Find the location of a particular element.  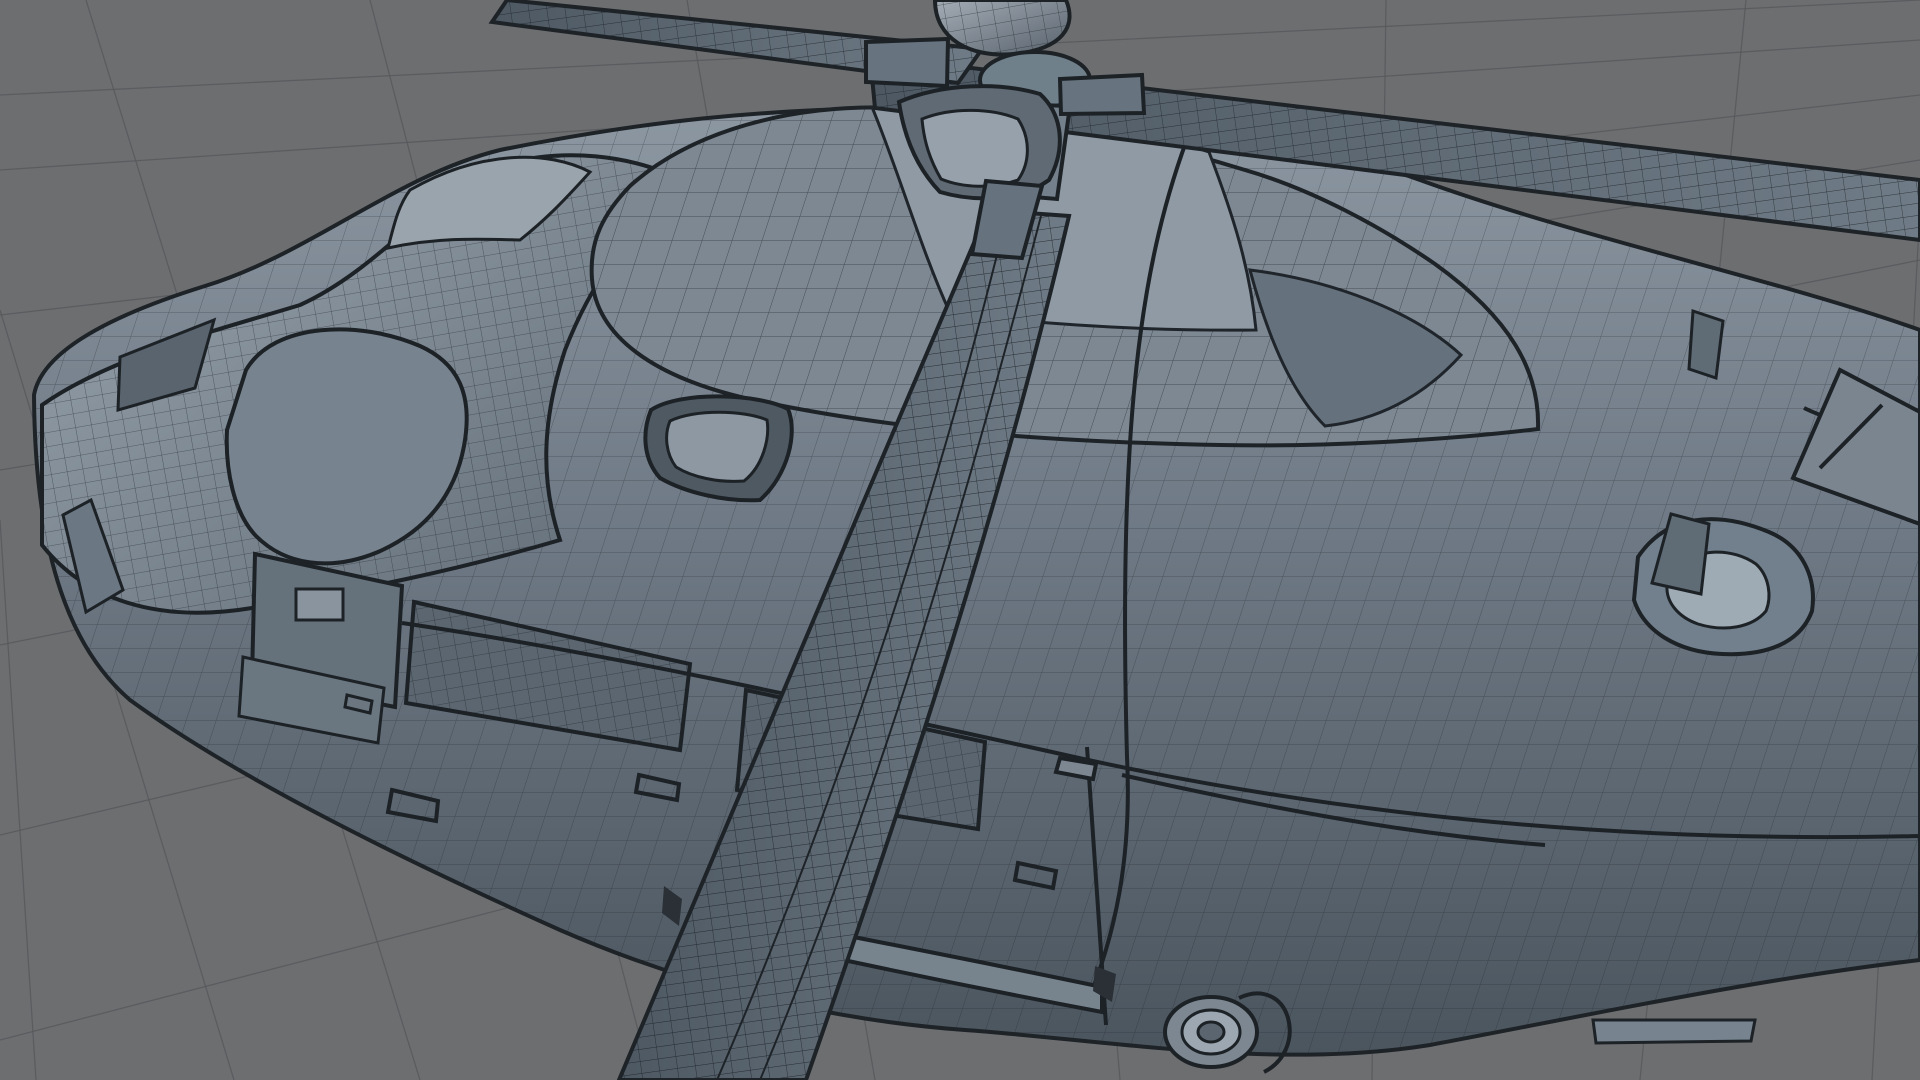

cockpit-door is located at coordinates (321, 648).